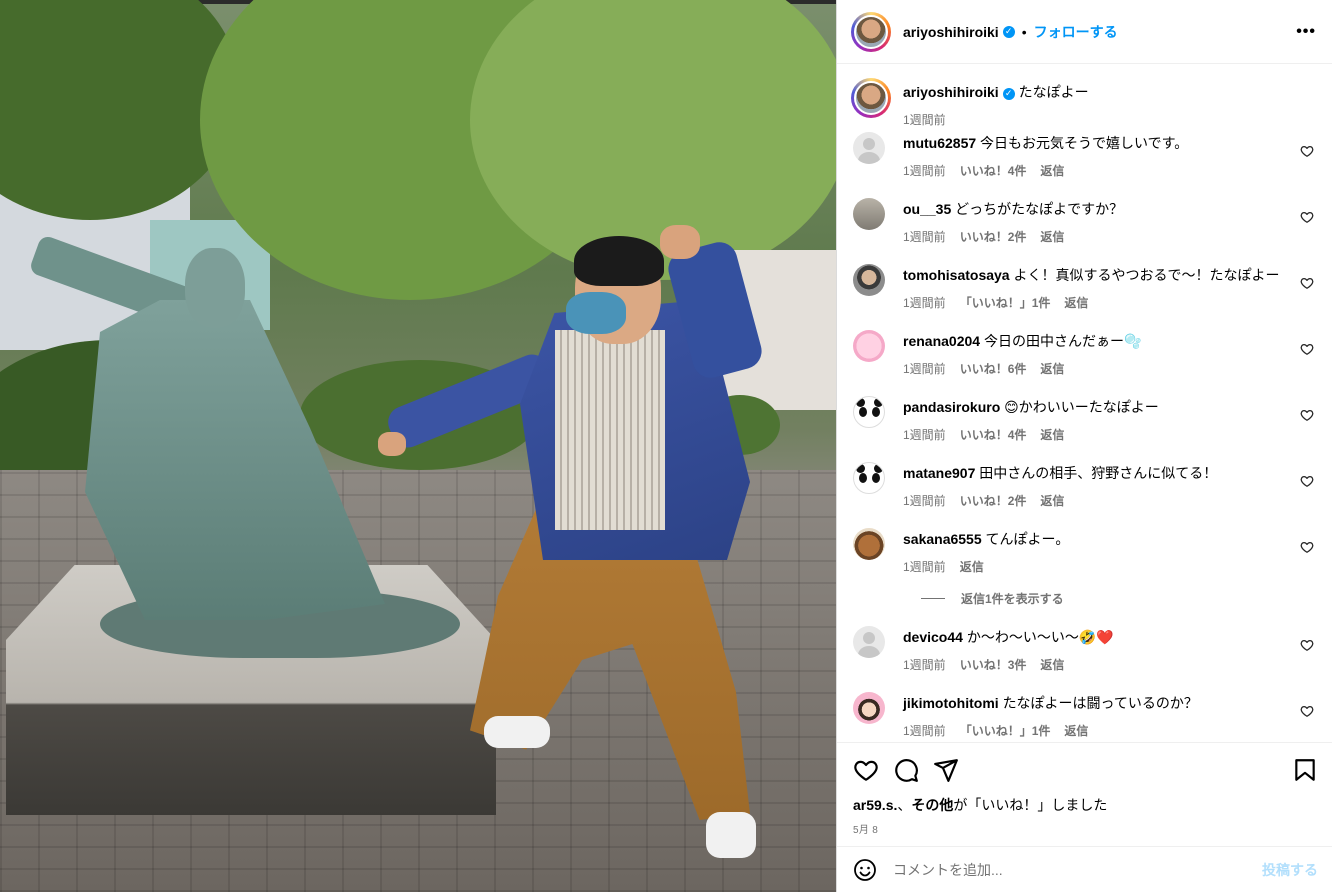 The image size is (1332, 892). Describe the element at coordinates (1027, 539) in the screenshot. I see `comment-text: てんぽよー。` at that location.